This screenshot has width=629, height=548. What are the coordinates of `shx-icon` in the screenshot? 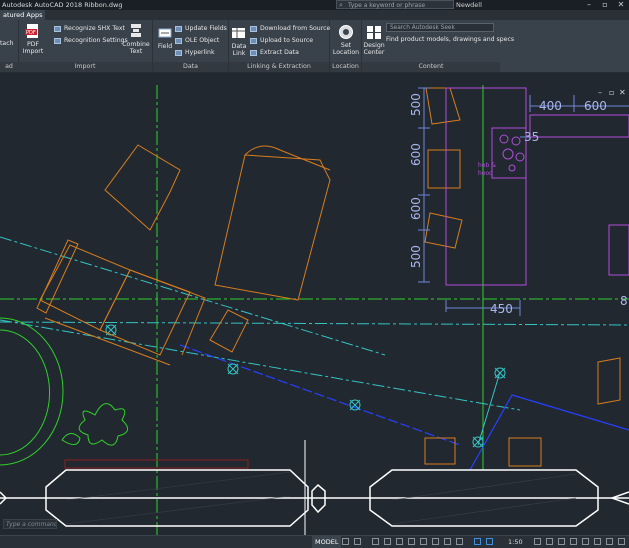 It's located at (57, 29).